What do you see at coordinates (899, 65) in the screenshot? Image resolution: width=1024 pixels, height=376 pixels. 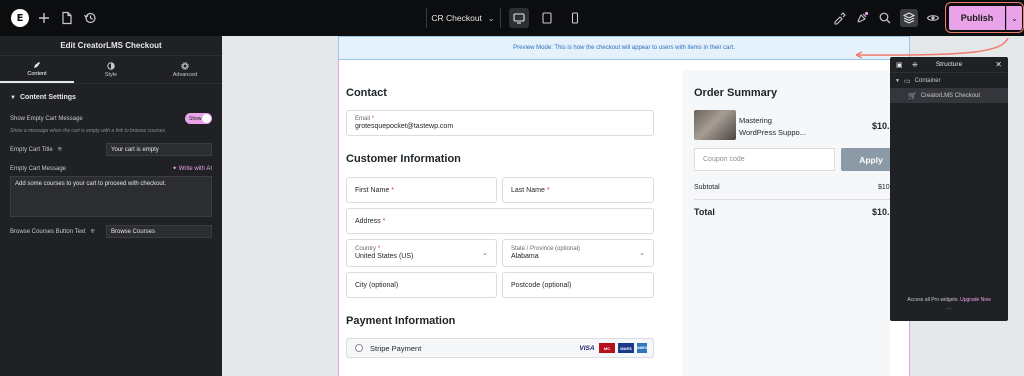 I see `dock-icon: ▣` at bounding box center [899, 65].